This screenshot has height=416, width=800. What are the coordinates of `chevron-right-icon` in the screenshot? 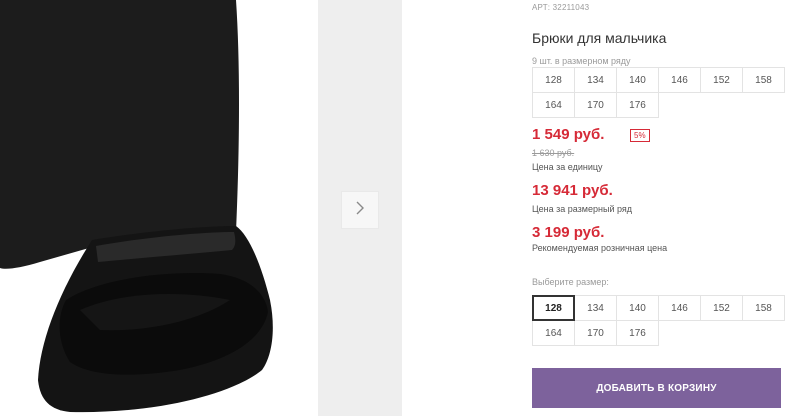 It's located at (360, 210).